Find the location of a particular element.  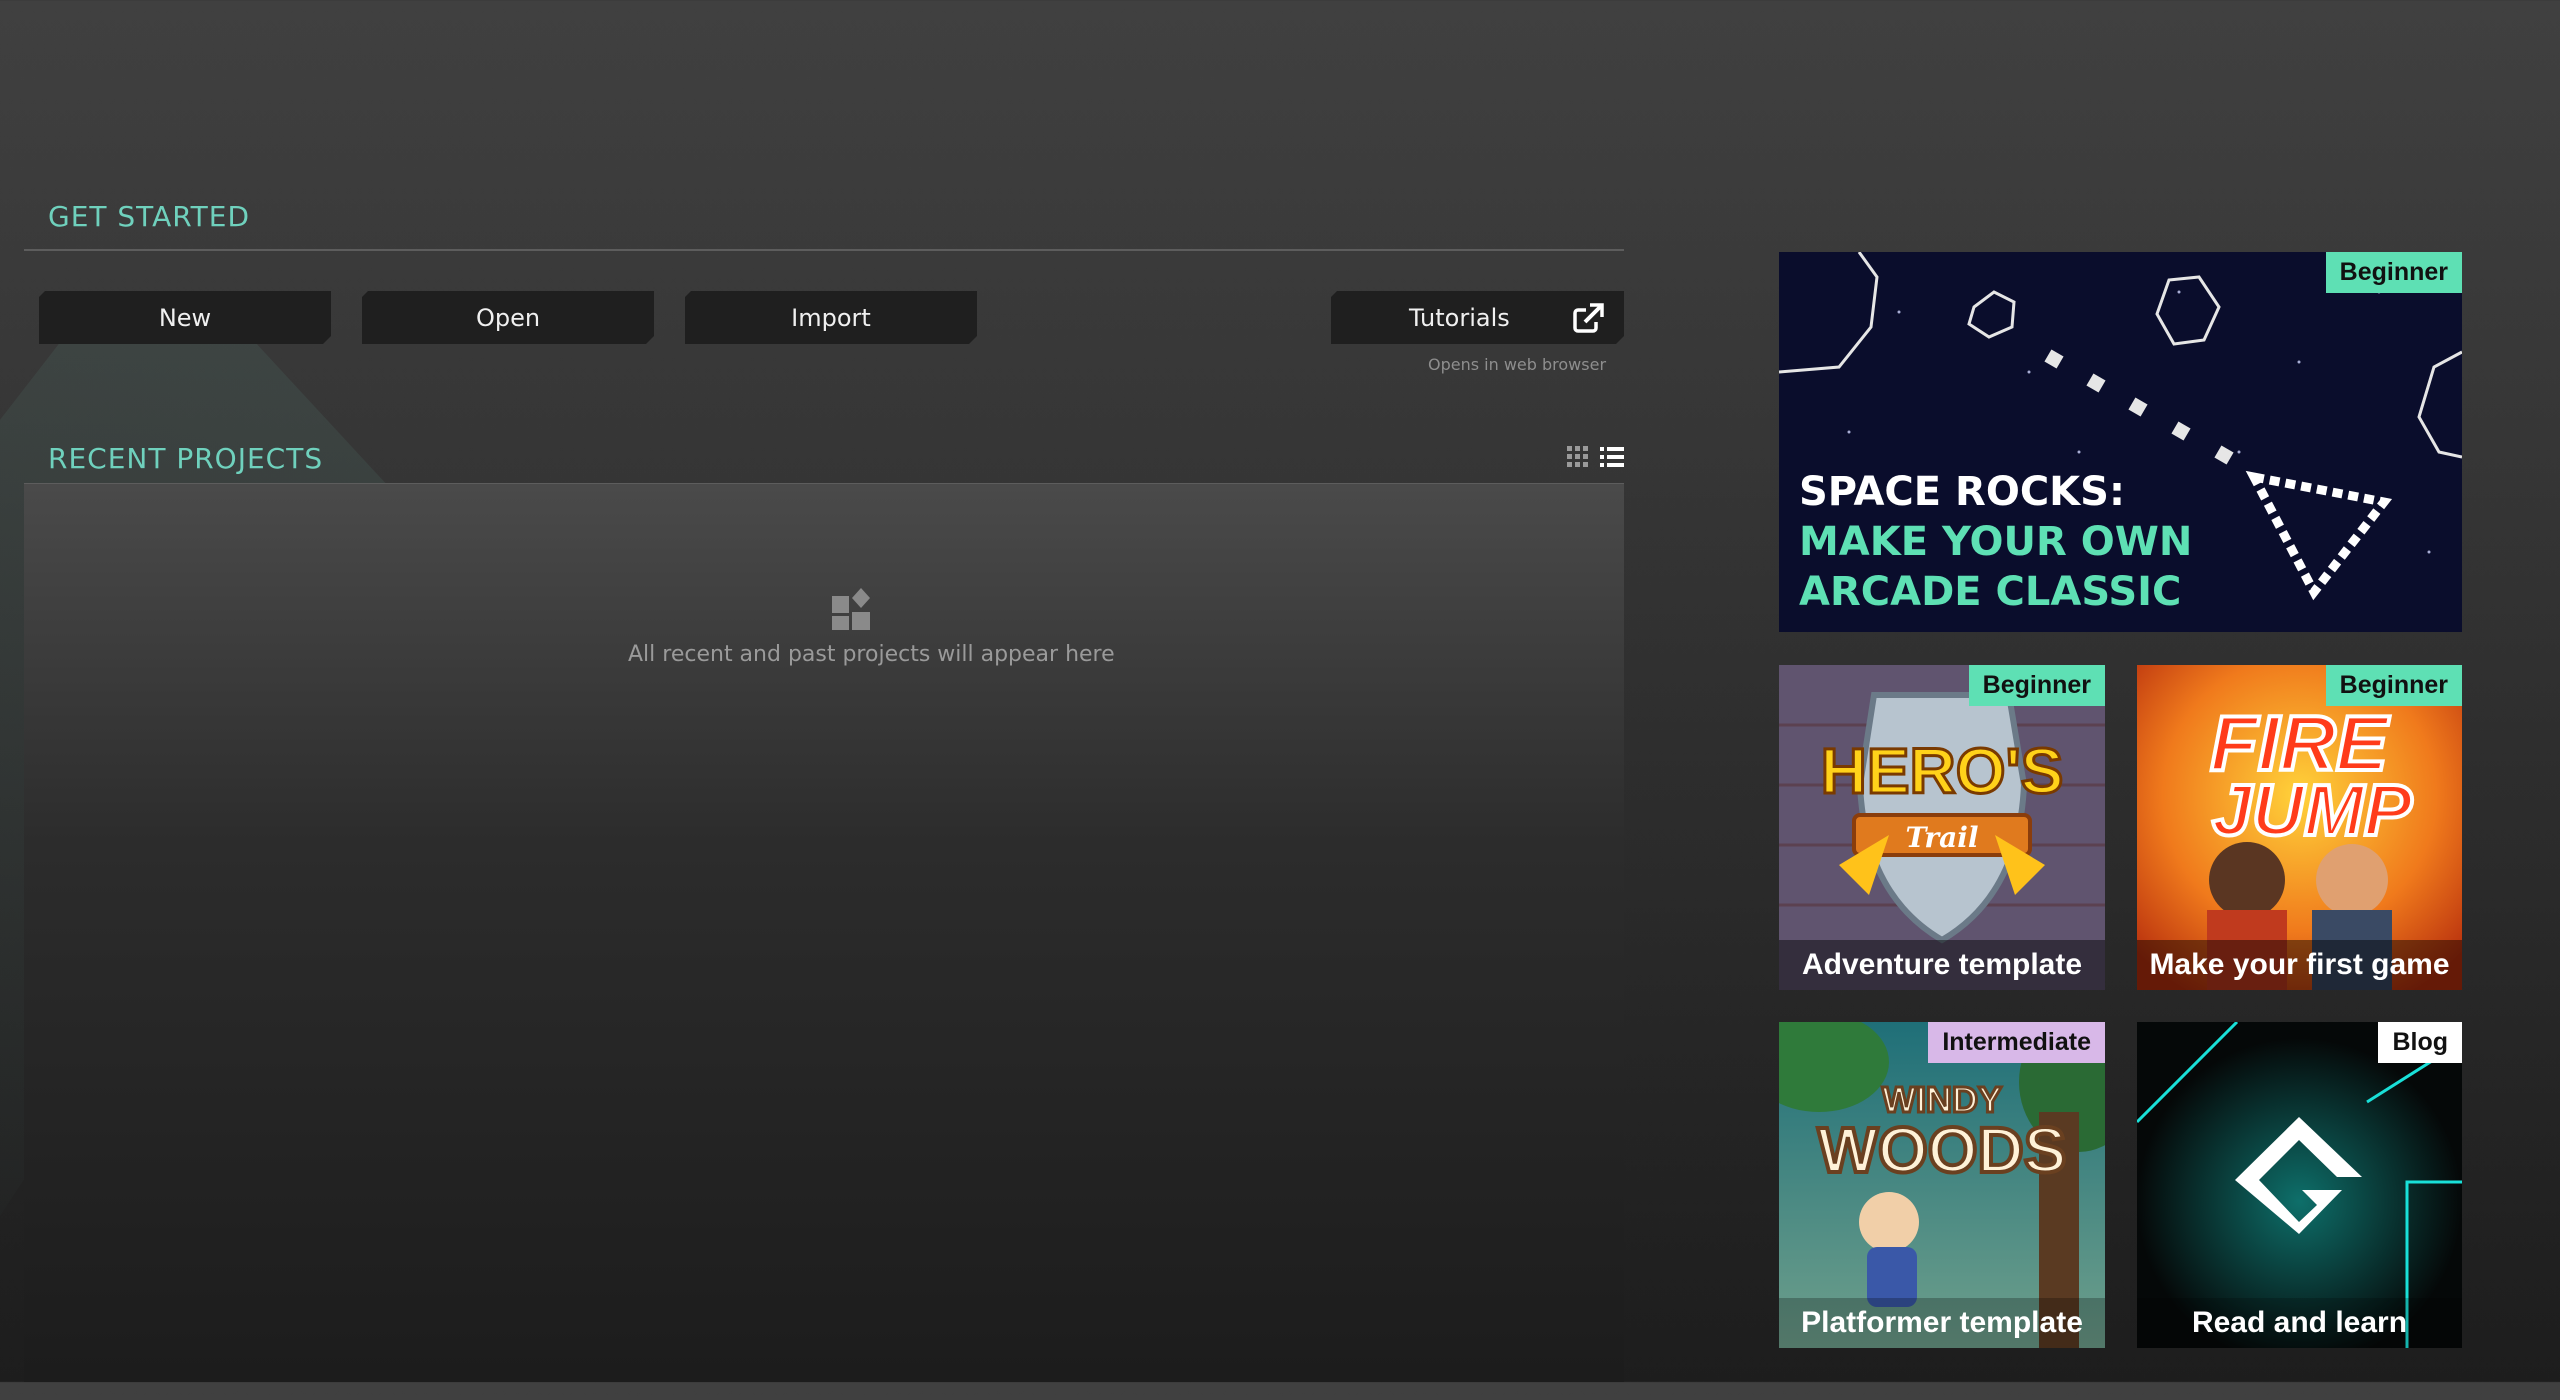

open-button: Open is located at coordinates (508, 317).